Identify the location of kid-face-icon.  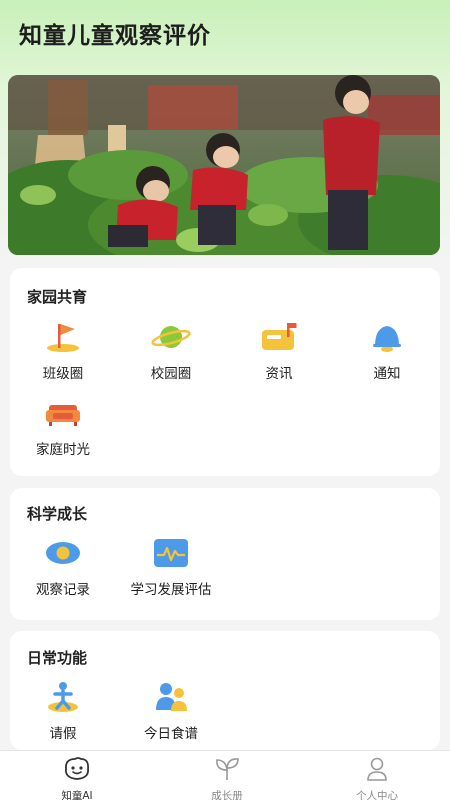
(77, 771).